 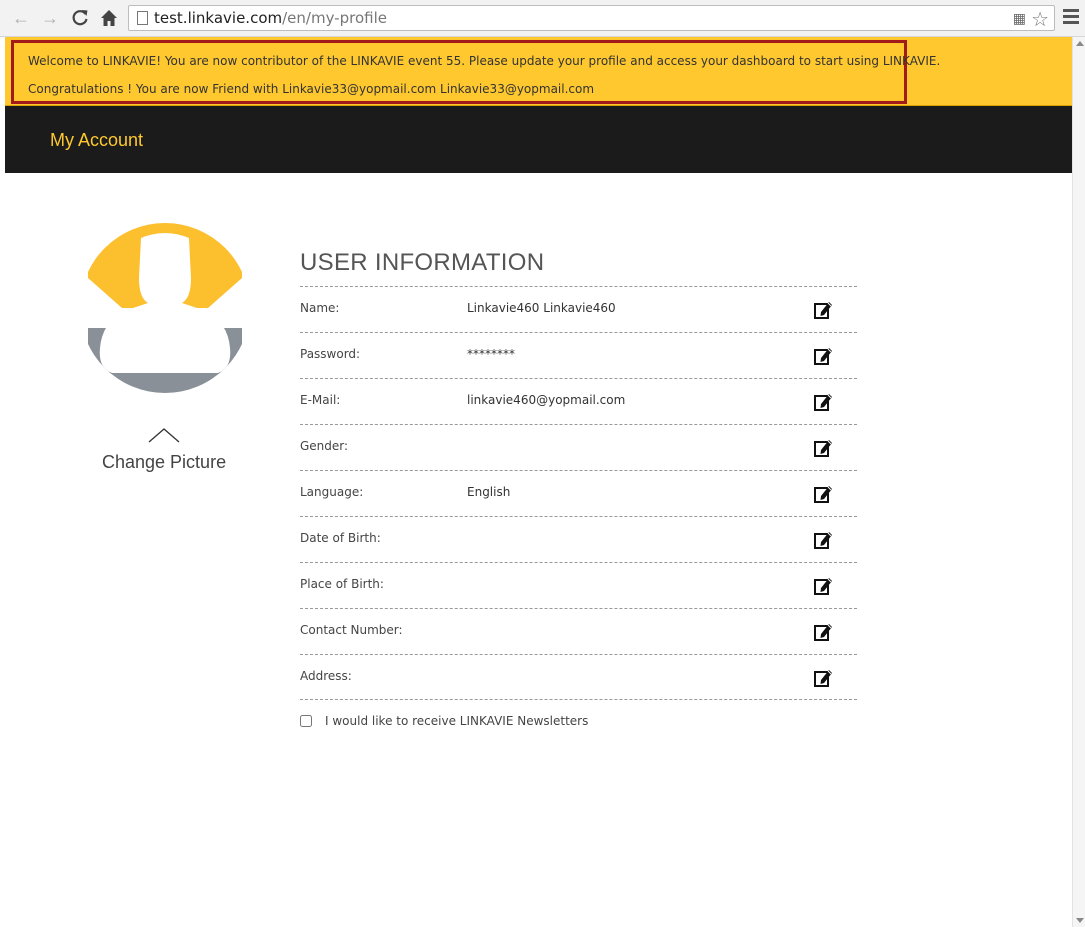 What do you see at coordinates (591, 18) in the screenshot?
I see `address-bar: test.linkavie.com/en/my-profile ▦ ☆` at bounding box center [591, 18].